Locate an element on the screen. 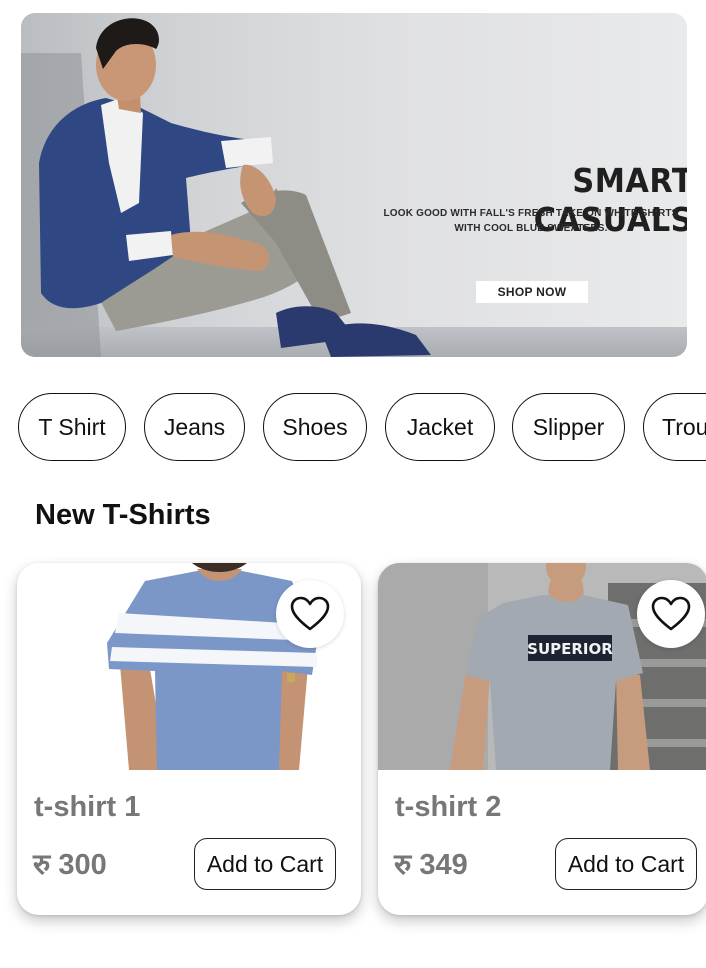 The image size is (706, 968). chip-t-shirt: T Shirt is located at coordinates (72, 427).